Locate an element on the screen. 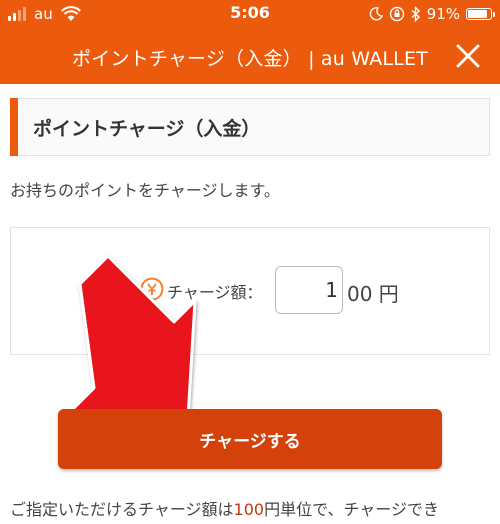  note-text-end: 円単位で、チャージでき is located at coordinates (351, 509).